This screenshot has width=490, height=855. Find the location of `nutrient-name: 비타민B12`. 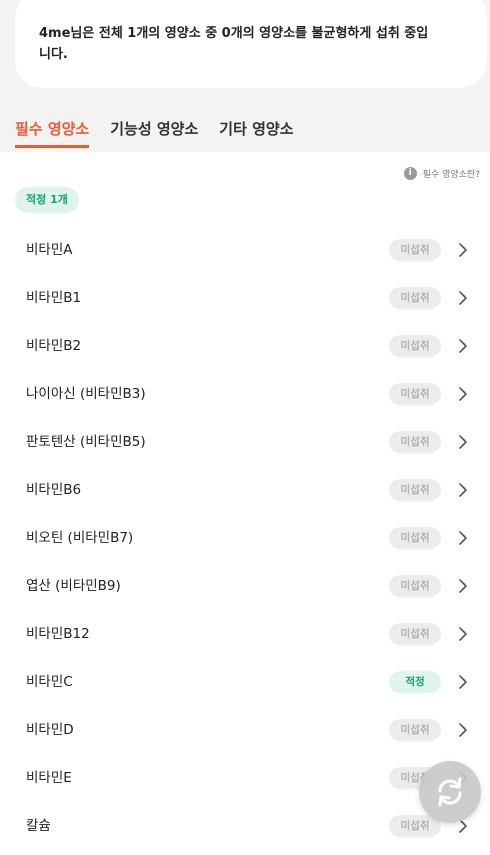

nutrient-name: 비타민B12 is located at coordinates (58, 634).